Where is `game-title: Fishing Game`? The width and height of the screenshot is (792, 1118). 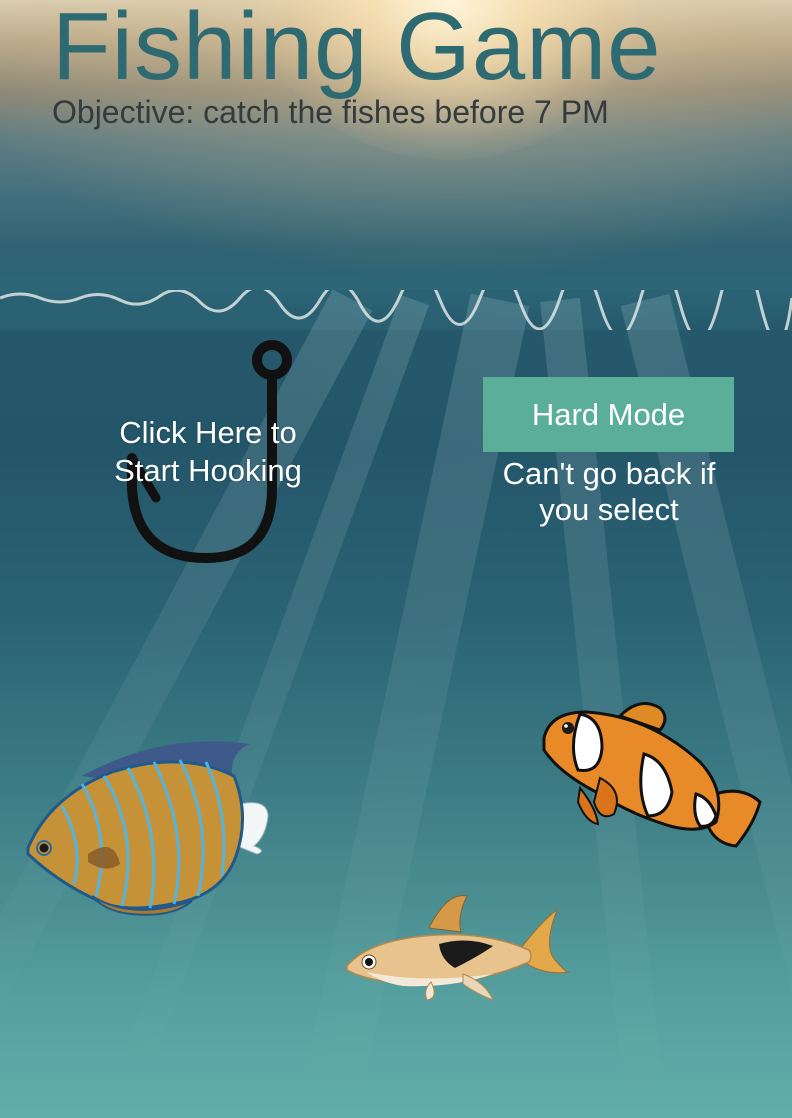
game-title: Fishing Game is located at coordinates (357, 50).